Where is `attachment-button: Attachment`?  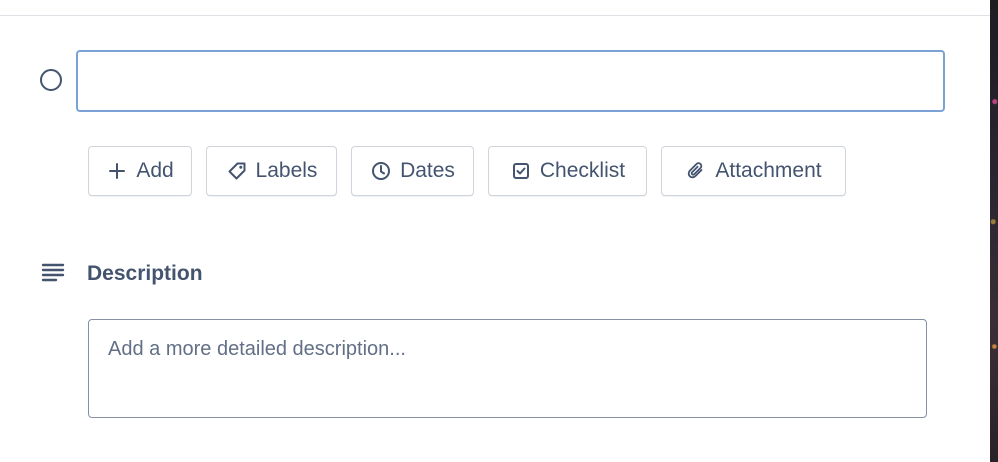 attachment-button: Attachment is located at coordinates (753, 171).